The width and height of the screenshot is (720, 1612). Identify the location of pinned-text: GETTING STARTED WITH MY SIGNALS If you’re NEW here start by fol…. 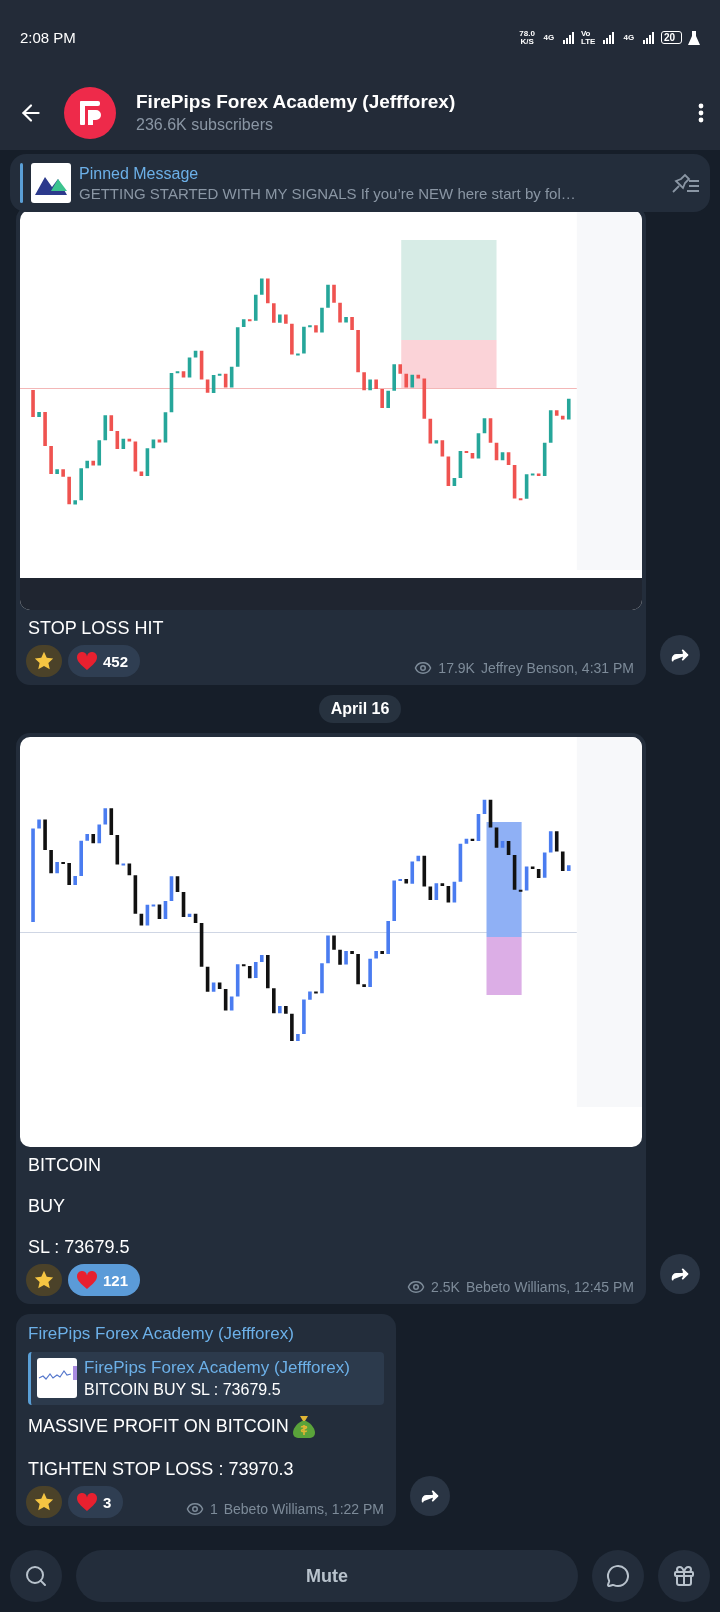
(328, 193).